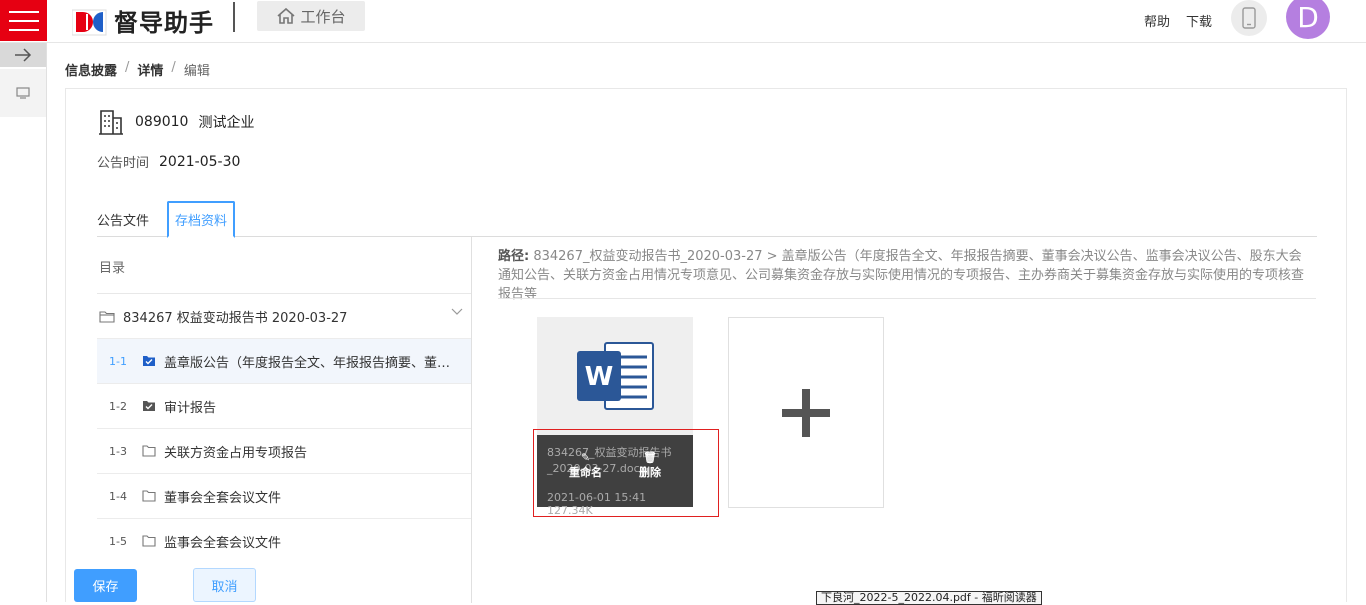 The height and width of the screenshot is (605, 1366). What do you see at coordinates (111, 122) in the screenshot?
I see `building-icon` at bounding box center [111, 122].